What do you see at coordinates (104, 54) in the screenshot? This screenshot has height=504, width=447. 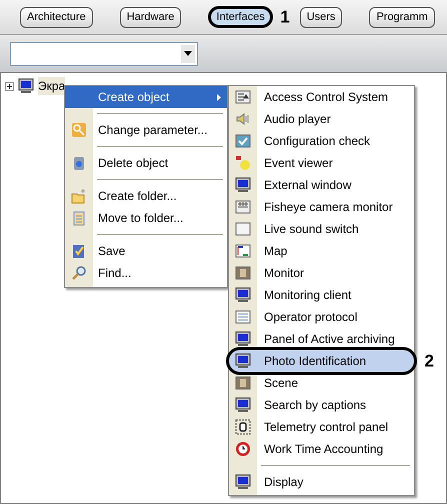 I see `dropdown-field` at bounding box center [104, 54].